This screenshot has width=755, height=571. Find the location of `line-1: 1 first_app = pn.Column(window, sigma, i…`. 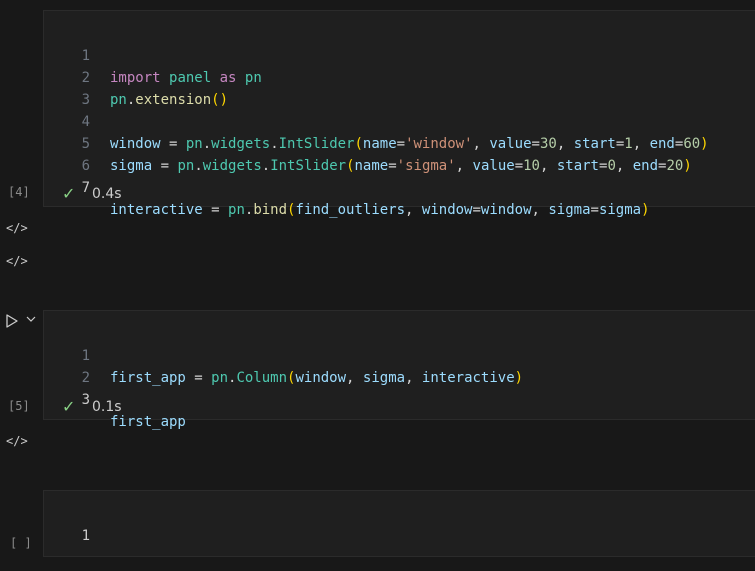

line-1: 1 first_app = pn.Column(window, sigma, i… is located at coordinates (284, 354).